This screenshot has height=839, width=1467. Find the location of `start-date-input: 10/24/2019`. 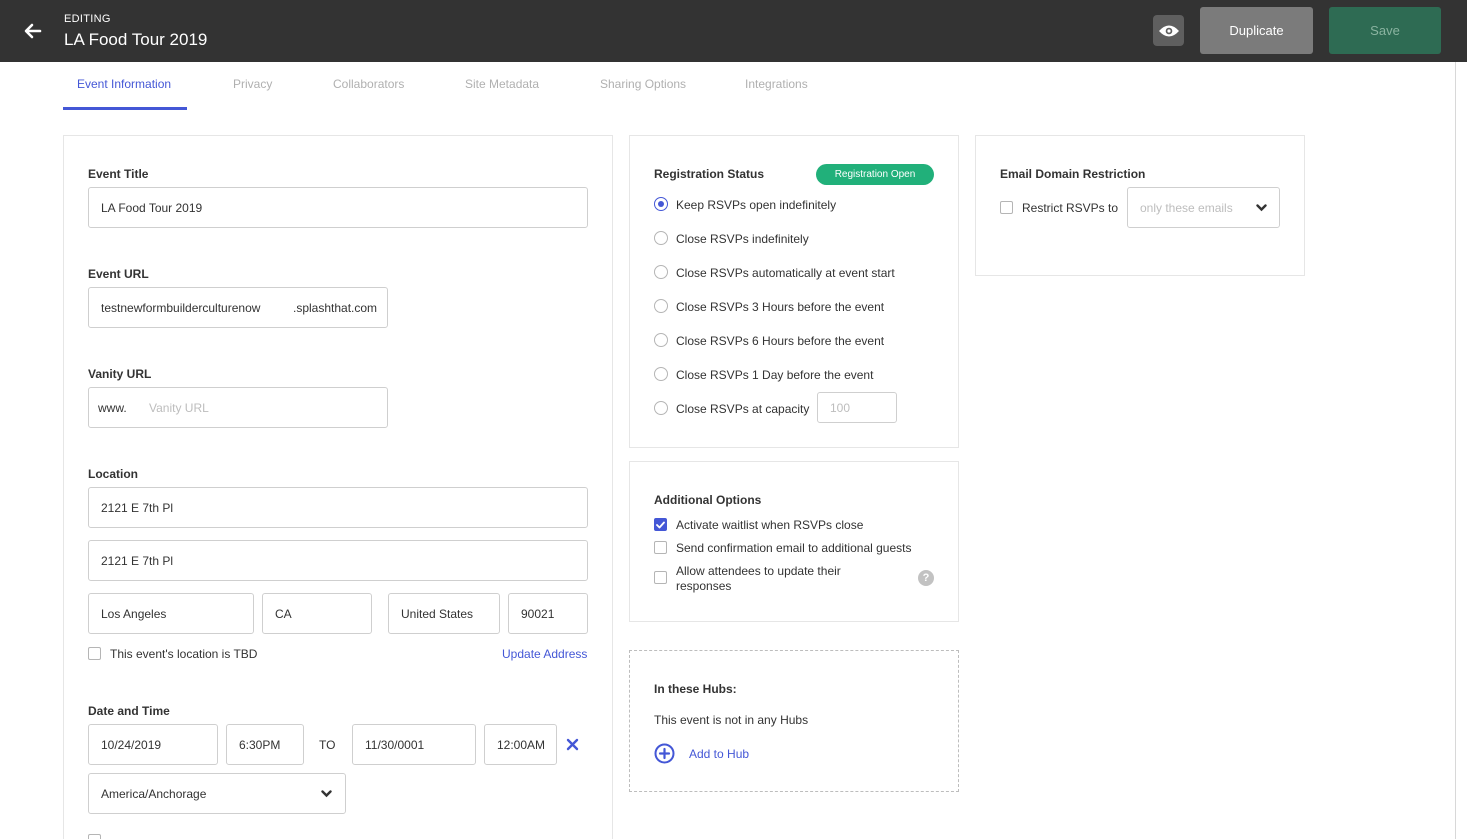

start-date-input: 10/24/2019 is located at coordinates (153, 744).